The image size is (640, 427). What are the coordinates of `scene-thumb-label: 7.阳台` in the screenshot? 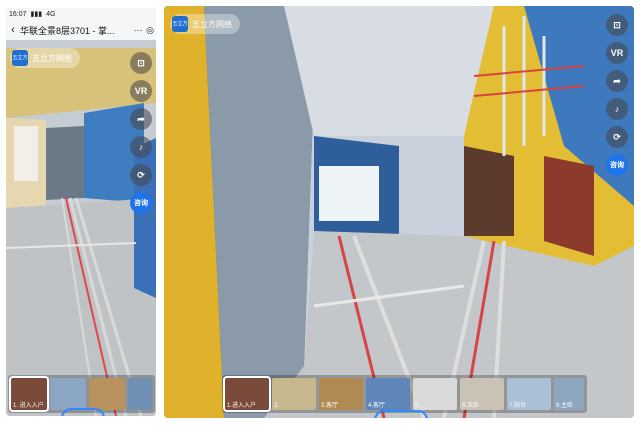 It's located at (518, 406).